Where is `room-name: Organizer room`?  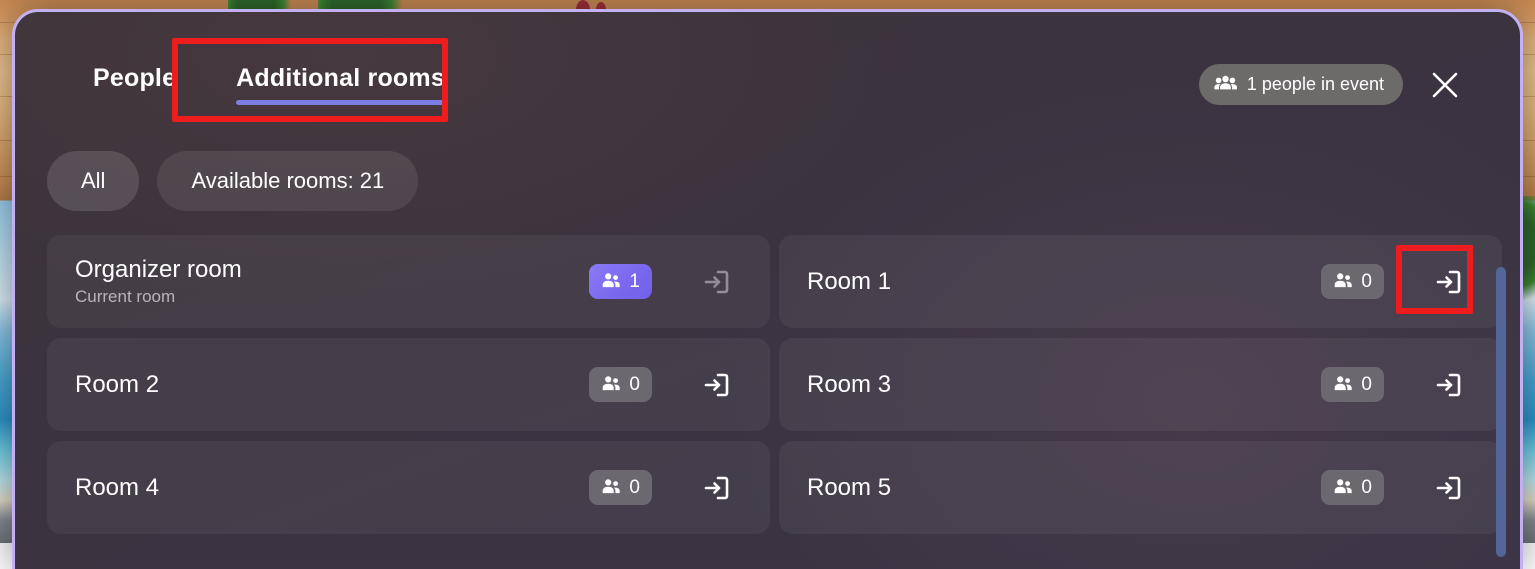
room-name: Organizer room is located at coordinates (332, 270).